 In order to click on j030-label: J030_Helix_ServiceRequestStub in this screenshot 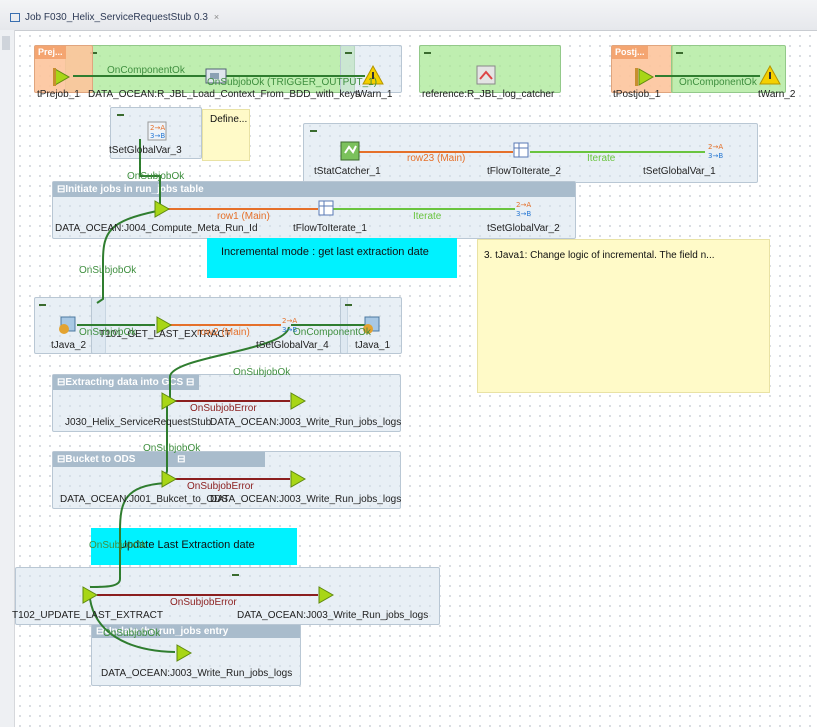, I will do `click(138, 422)`.